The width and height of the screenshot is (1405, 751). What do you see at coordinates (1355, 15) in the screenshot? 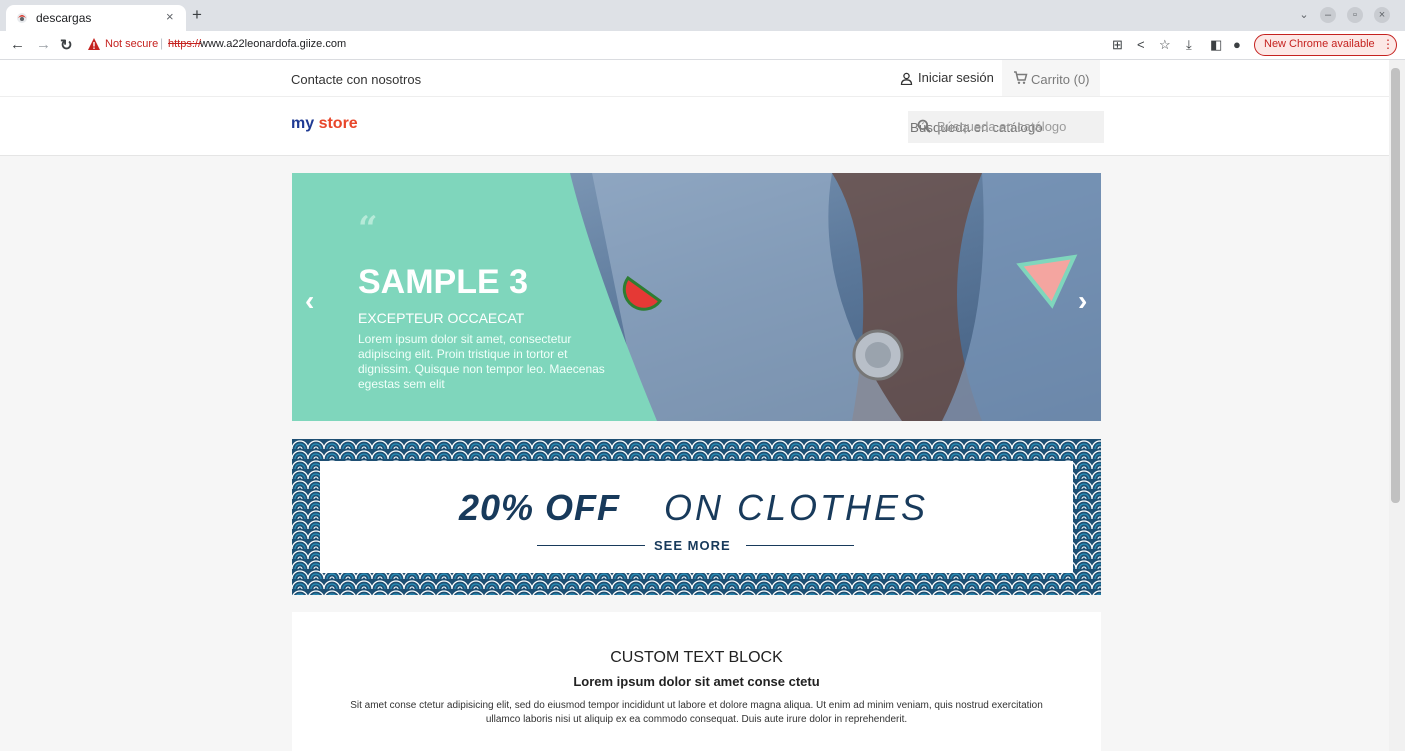
I see `restore-icon: ▫` at bounding box center [1355, 15].